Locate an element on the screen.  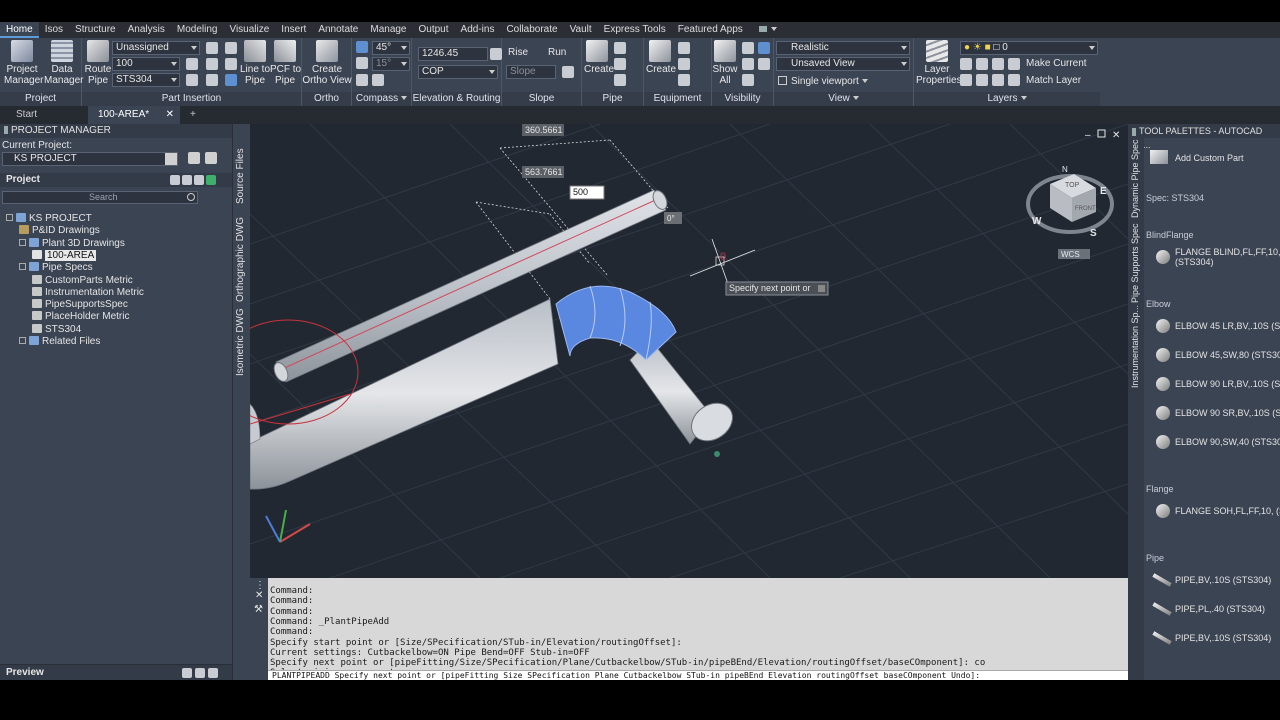
layer-combo: ● ☀ ■ □ 0 is located at coordinates (1029, 48).